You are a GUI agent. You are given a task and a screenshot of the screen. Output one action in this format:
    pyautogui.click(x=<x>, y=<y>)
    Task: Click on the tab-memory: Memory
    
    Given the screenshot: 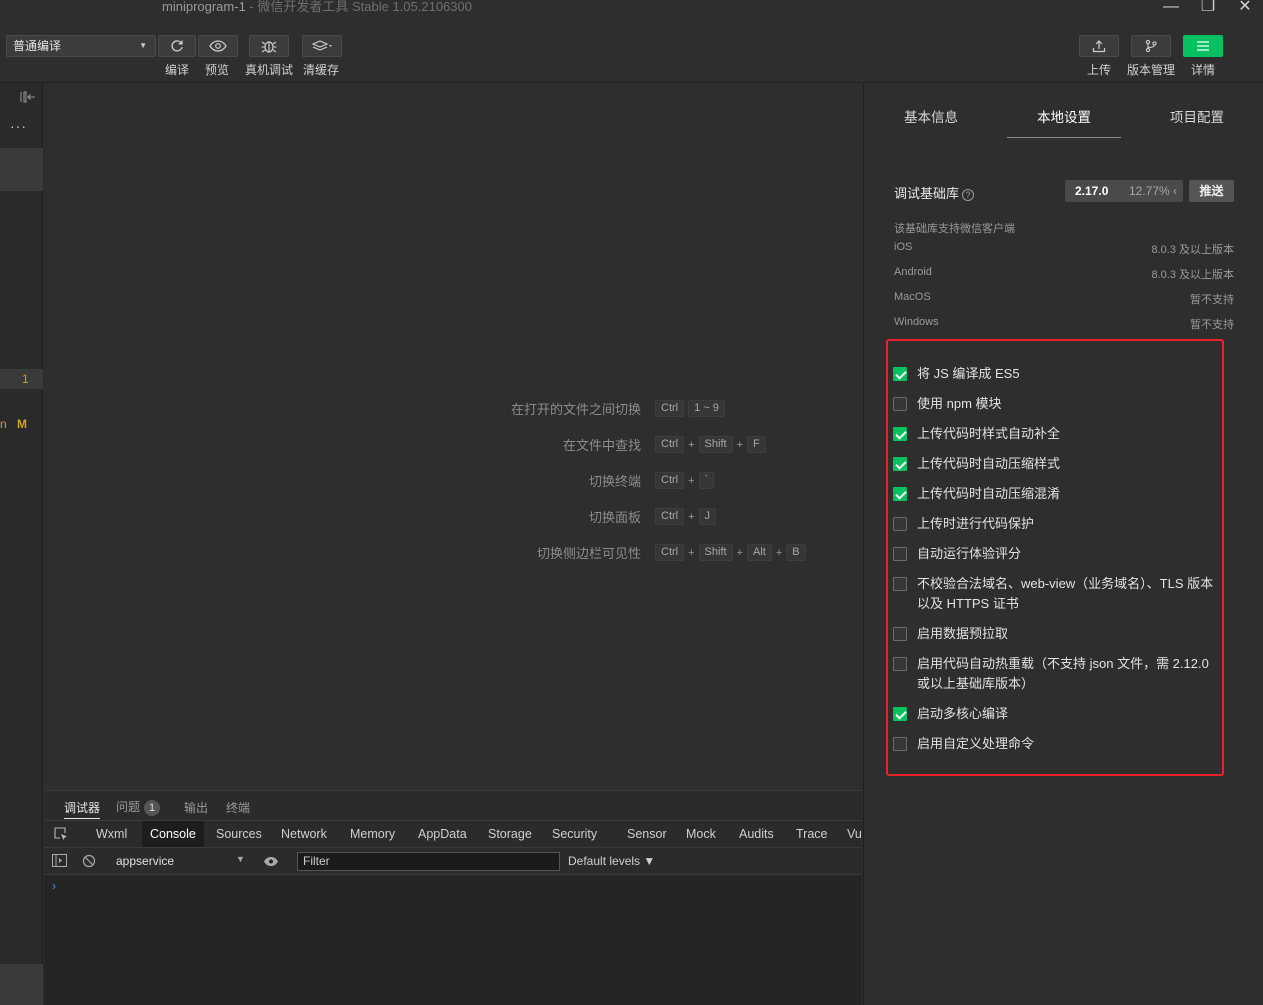 What is the action you would take?
    pyautogui.click(x=372, y=834)
    